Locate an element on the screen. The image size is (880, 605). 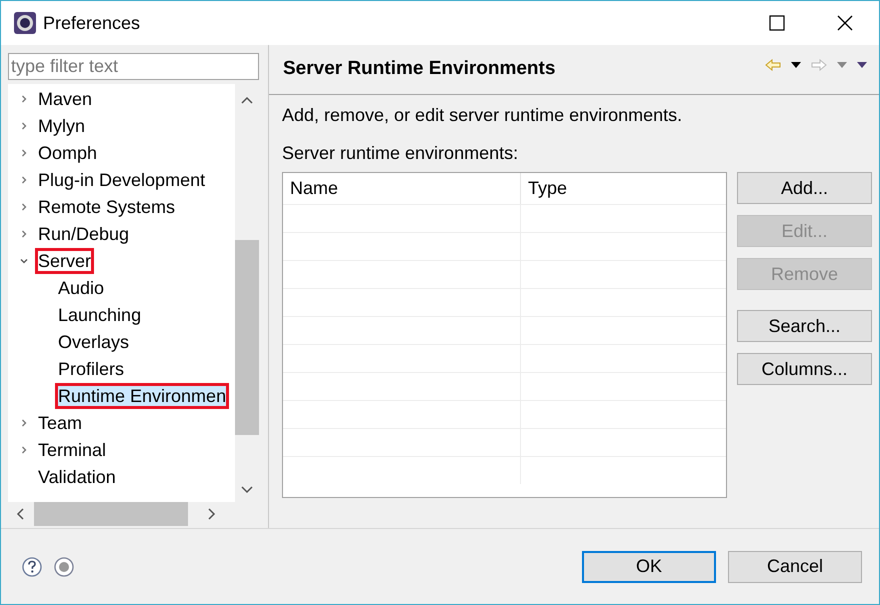
tree-item: Profilers is located at coordinates (91, 368).